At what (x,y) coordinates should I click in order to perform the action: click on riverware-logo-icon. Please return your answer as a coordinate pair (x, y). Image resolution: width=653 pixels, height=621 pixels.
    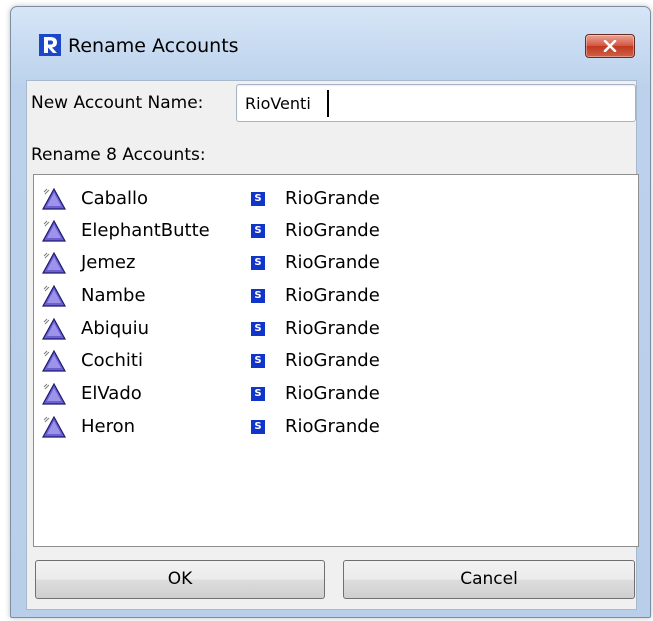
    Looking at the image, I should click on (50, 45).